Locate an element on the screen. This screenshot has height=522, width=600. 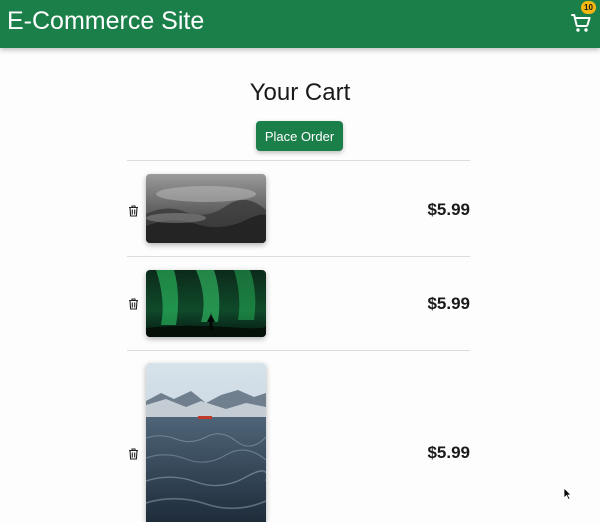
place-order-button: Place Order is located at coordinates (299, 136).